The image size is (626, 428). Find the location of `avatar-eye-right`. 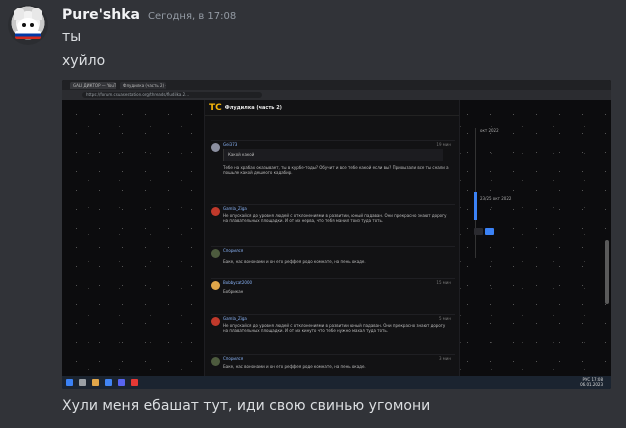

avatar-eye-right is located at coordinates (32, 25).